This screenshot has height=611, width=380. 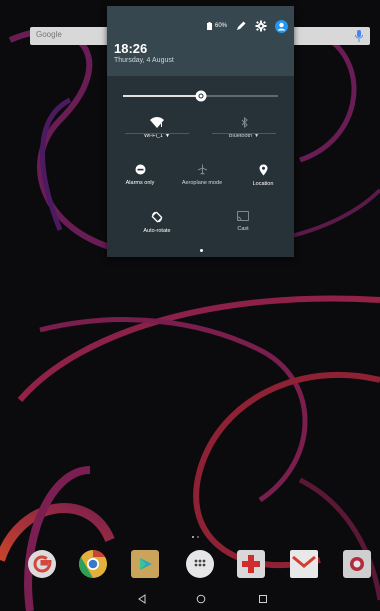 I want to click on alarms-label: Alarms only, so click(x=140, y=183).